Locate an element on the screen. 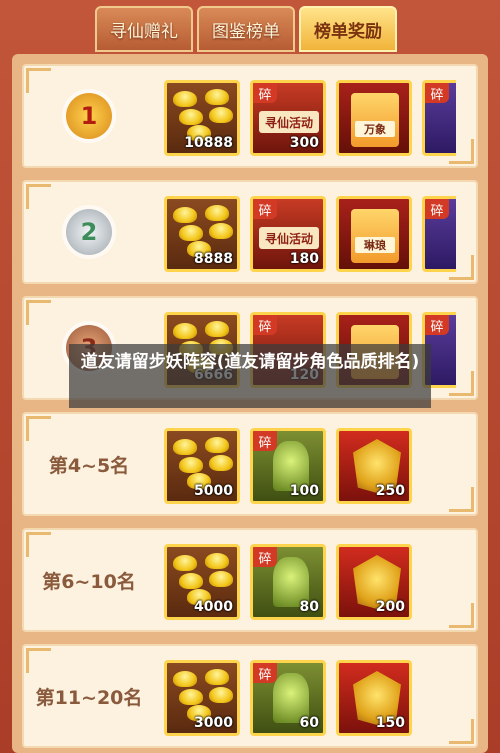 This screenshot has height=753, width=500. item-quantity: 180 is located at coordinates (304, 259).